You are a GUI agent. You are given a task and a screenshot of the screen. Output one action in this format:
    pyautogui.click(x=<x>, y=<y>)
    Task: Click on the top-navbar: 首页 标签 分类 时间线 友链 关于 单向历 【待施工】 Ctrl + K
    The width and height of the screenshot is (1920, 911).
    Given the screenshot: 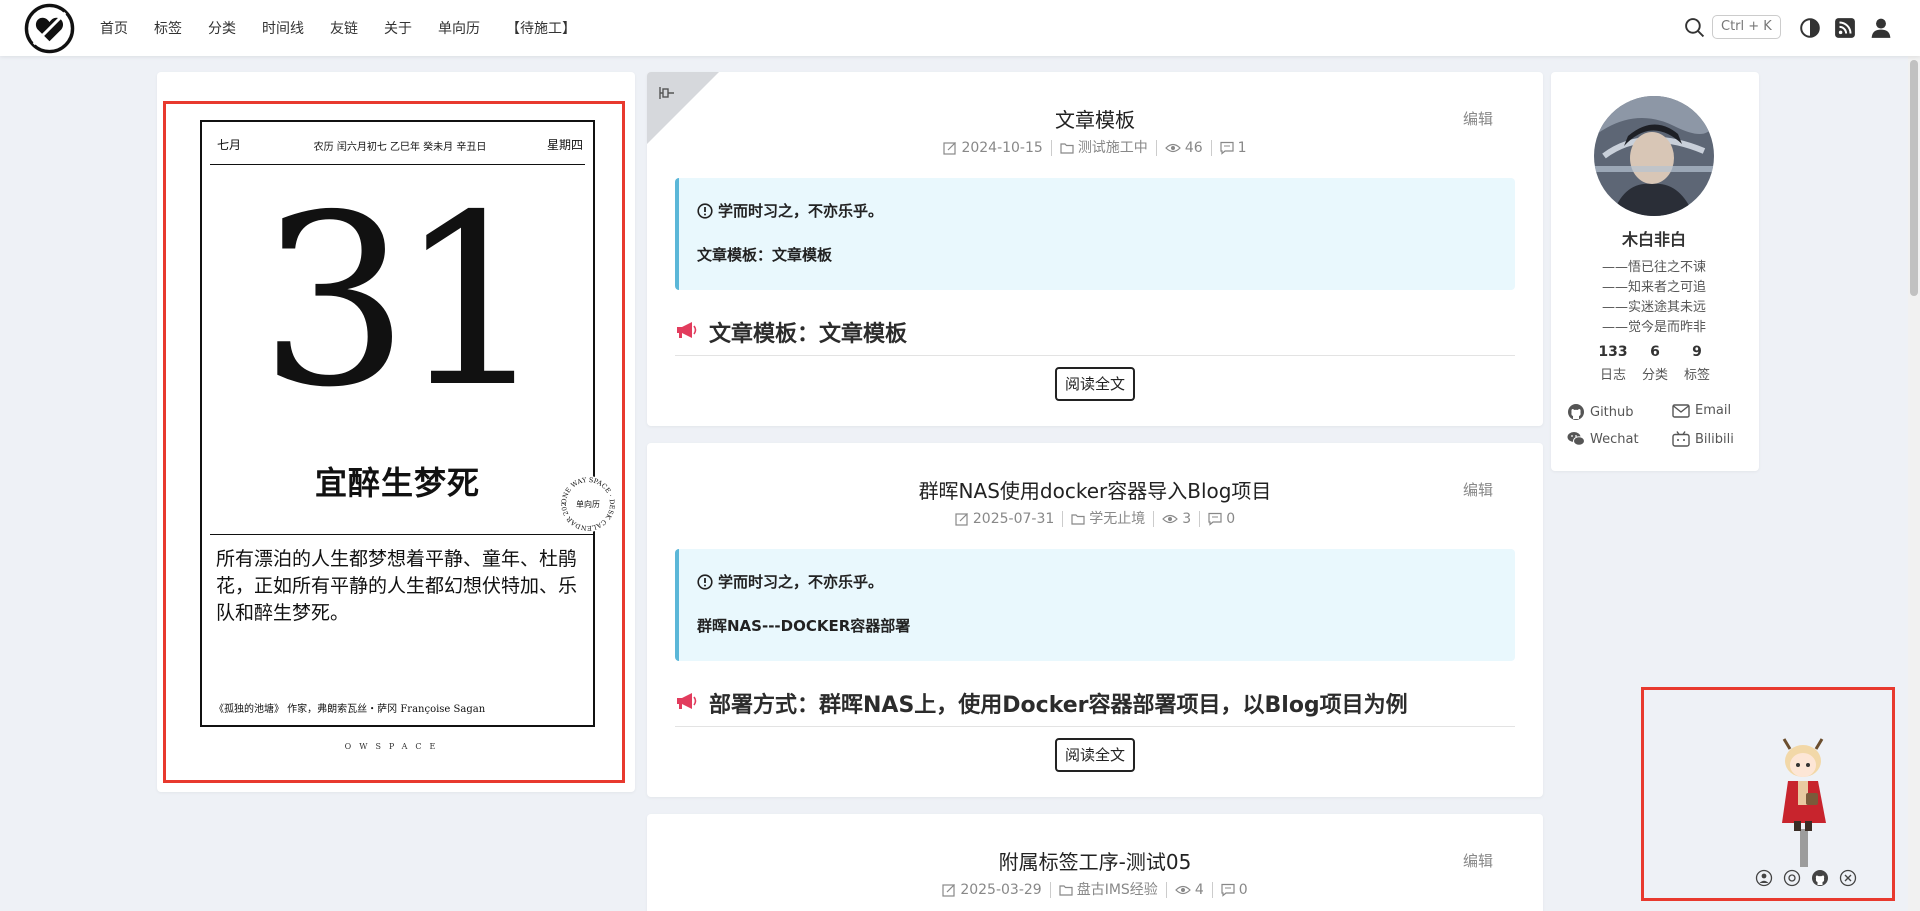 What is the action you would take?
    pyautogui.click(x=960, y=28)
    